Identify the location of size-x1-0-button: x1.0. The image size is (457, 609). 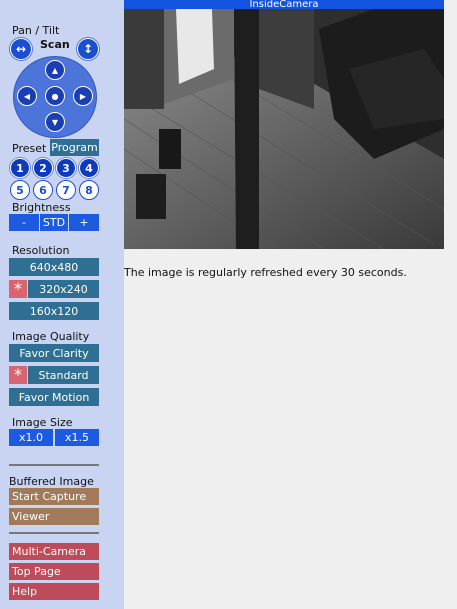
(31, 437).